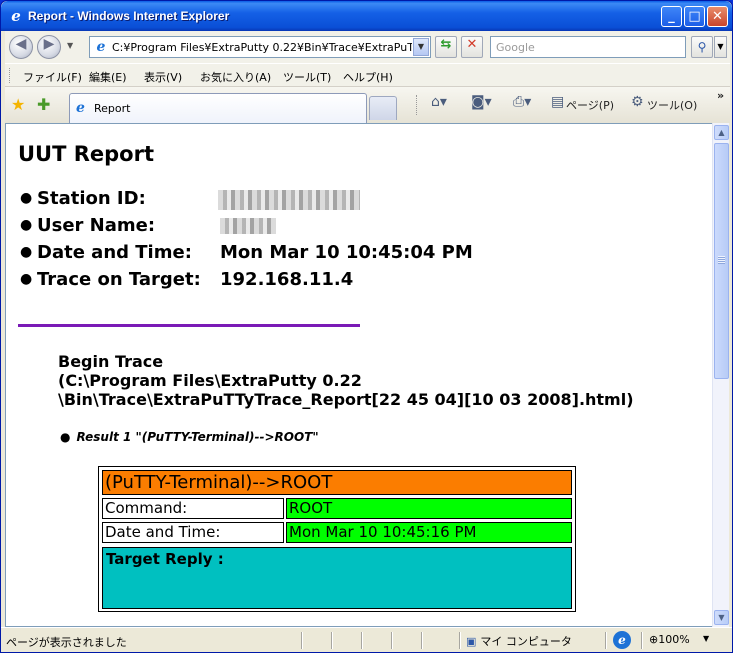 This screenshot has width=733, height=653. What do you see at coordinates (337, 578) in the screenshot?
I see `target-reply: Target Reply :` at bounding box center [337, 578].